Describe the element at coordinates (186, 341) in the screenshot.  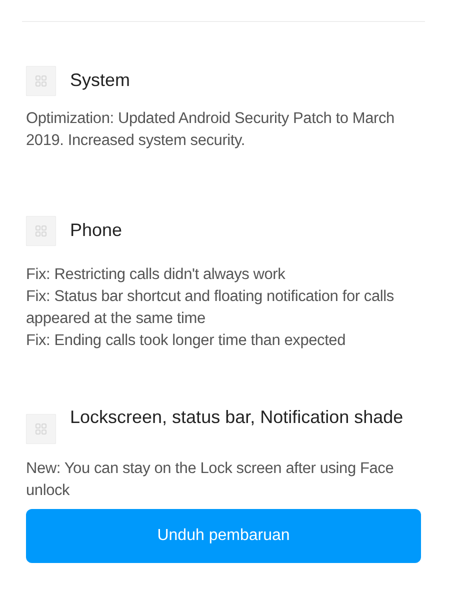
I see `changelog-text: Fix: Ending calls took longer time than expected` at that location.